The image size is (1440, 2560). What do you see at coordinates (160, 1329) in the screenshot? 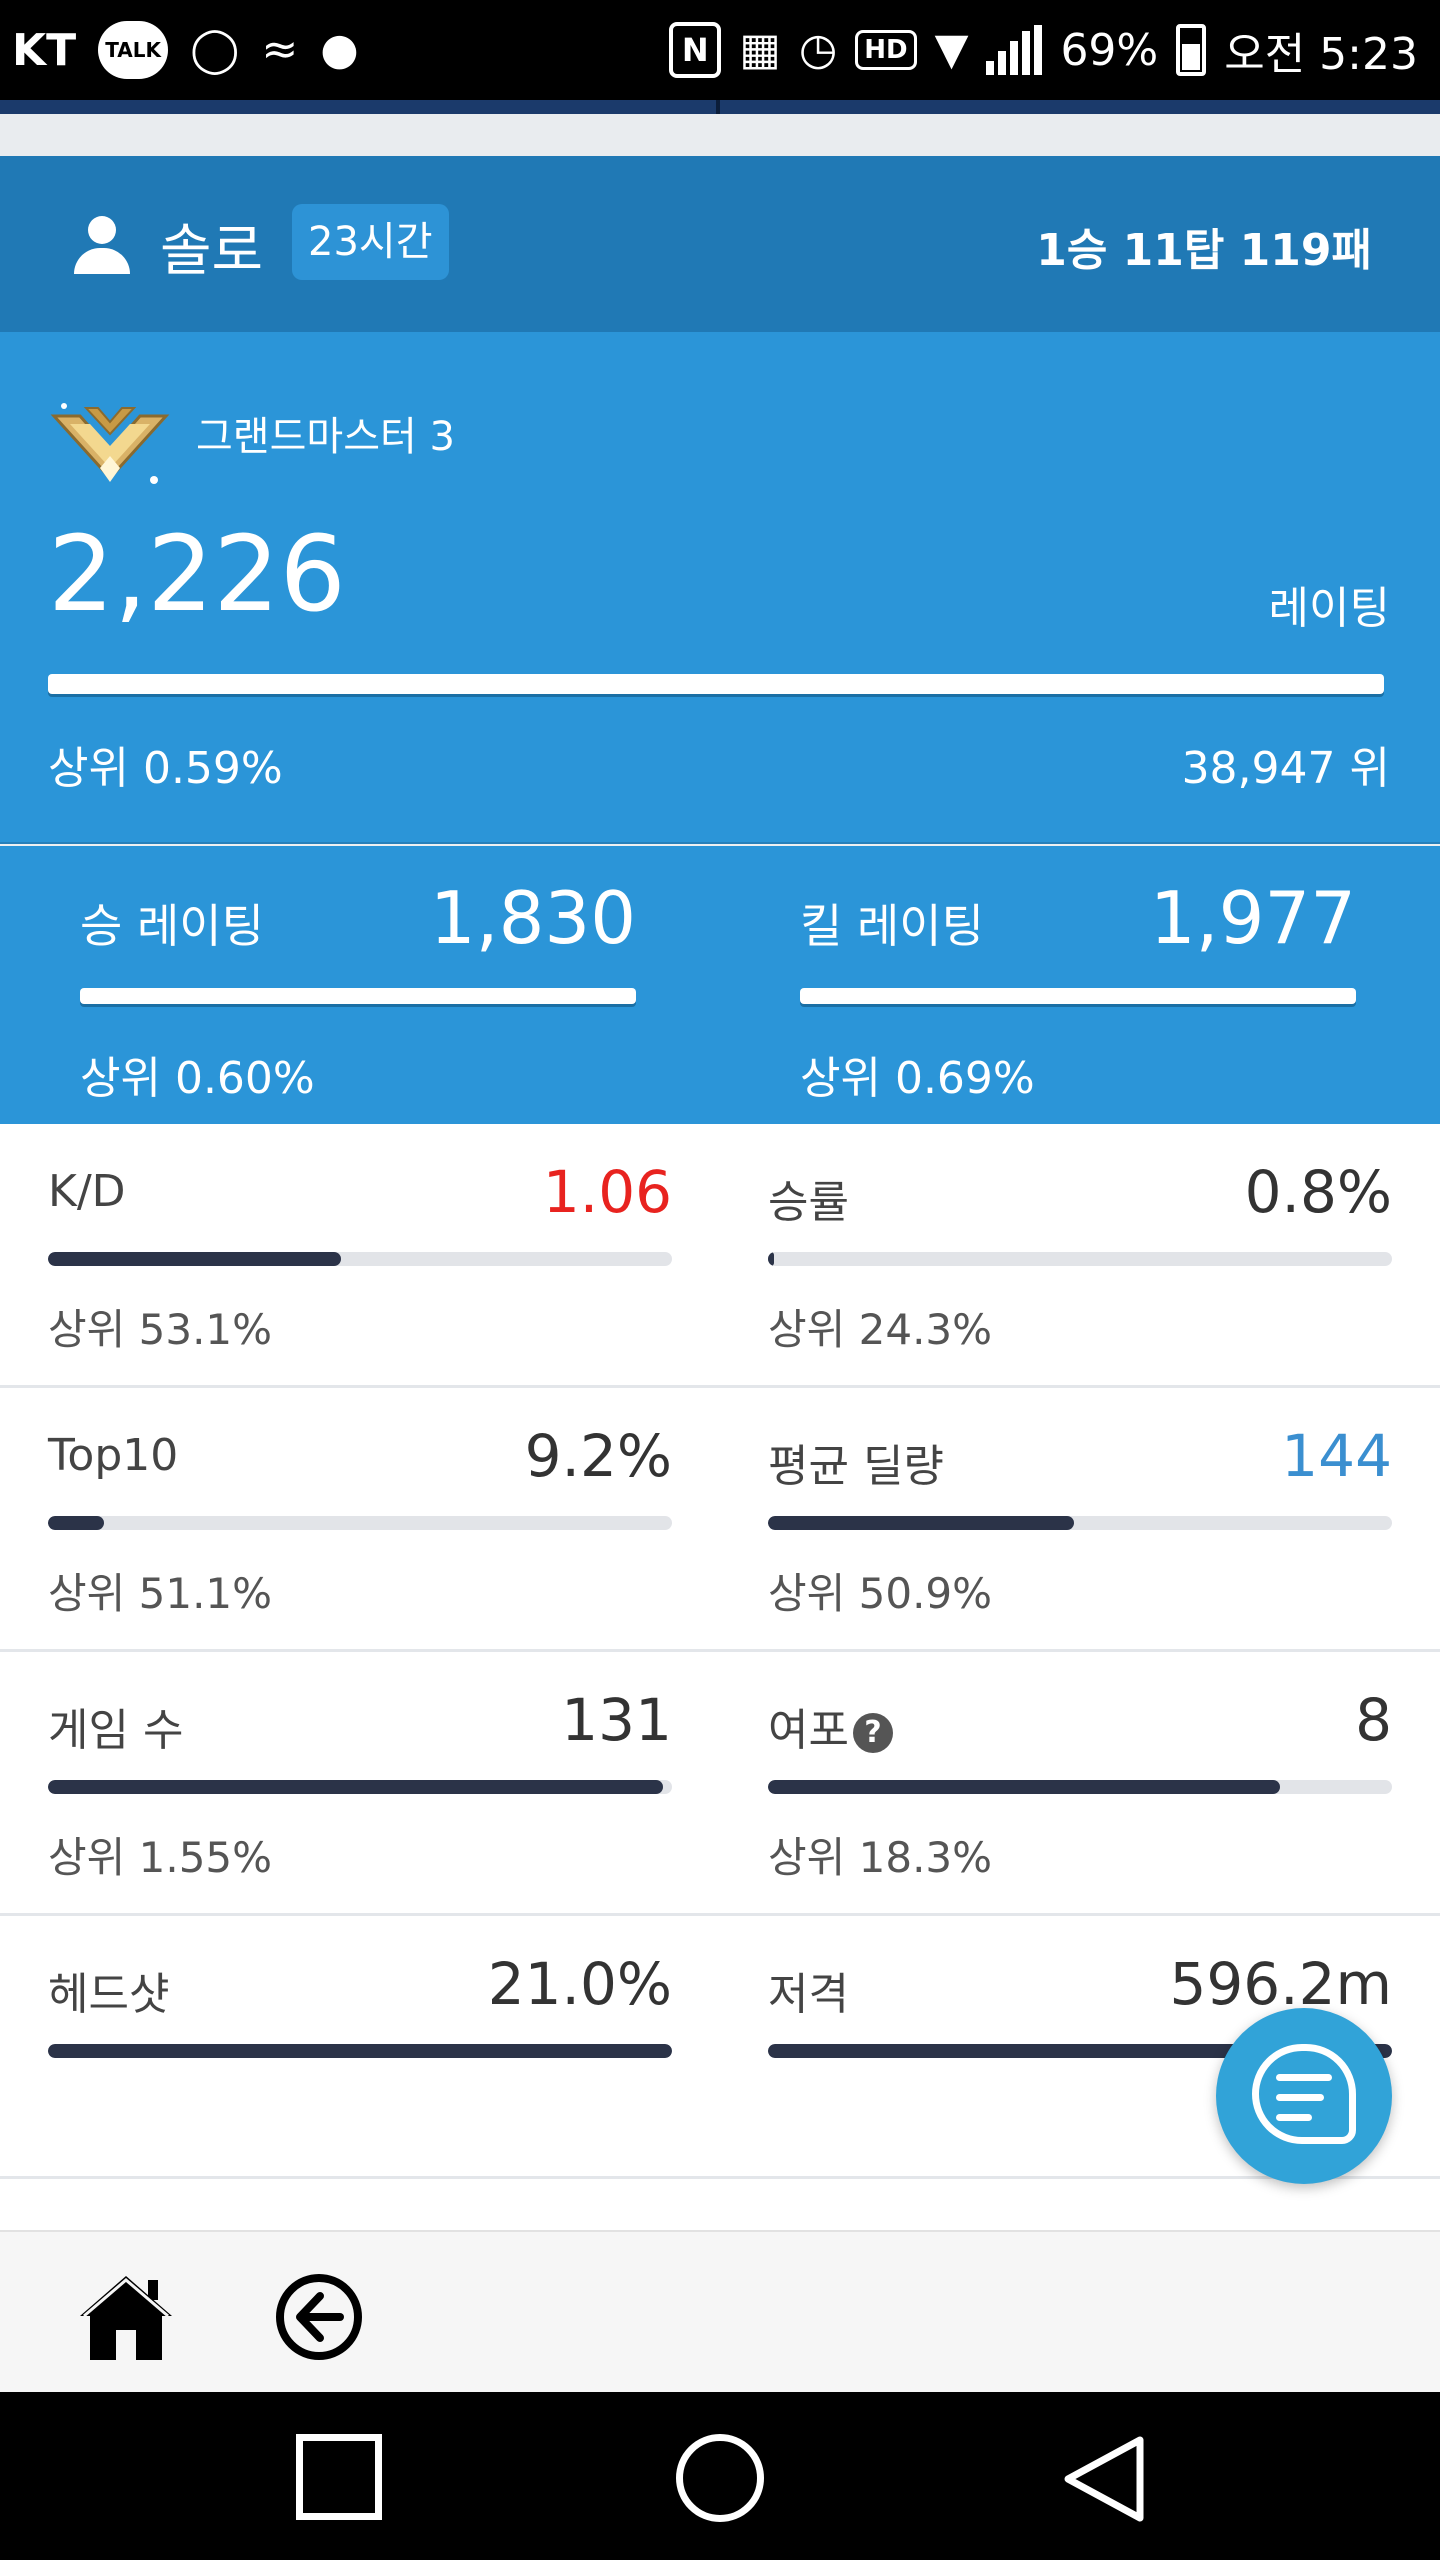
I see `stat-top-percent: 상위 53.1%` at bounding box center [160, 1329].